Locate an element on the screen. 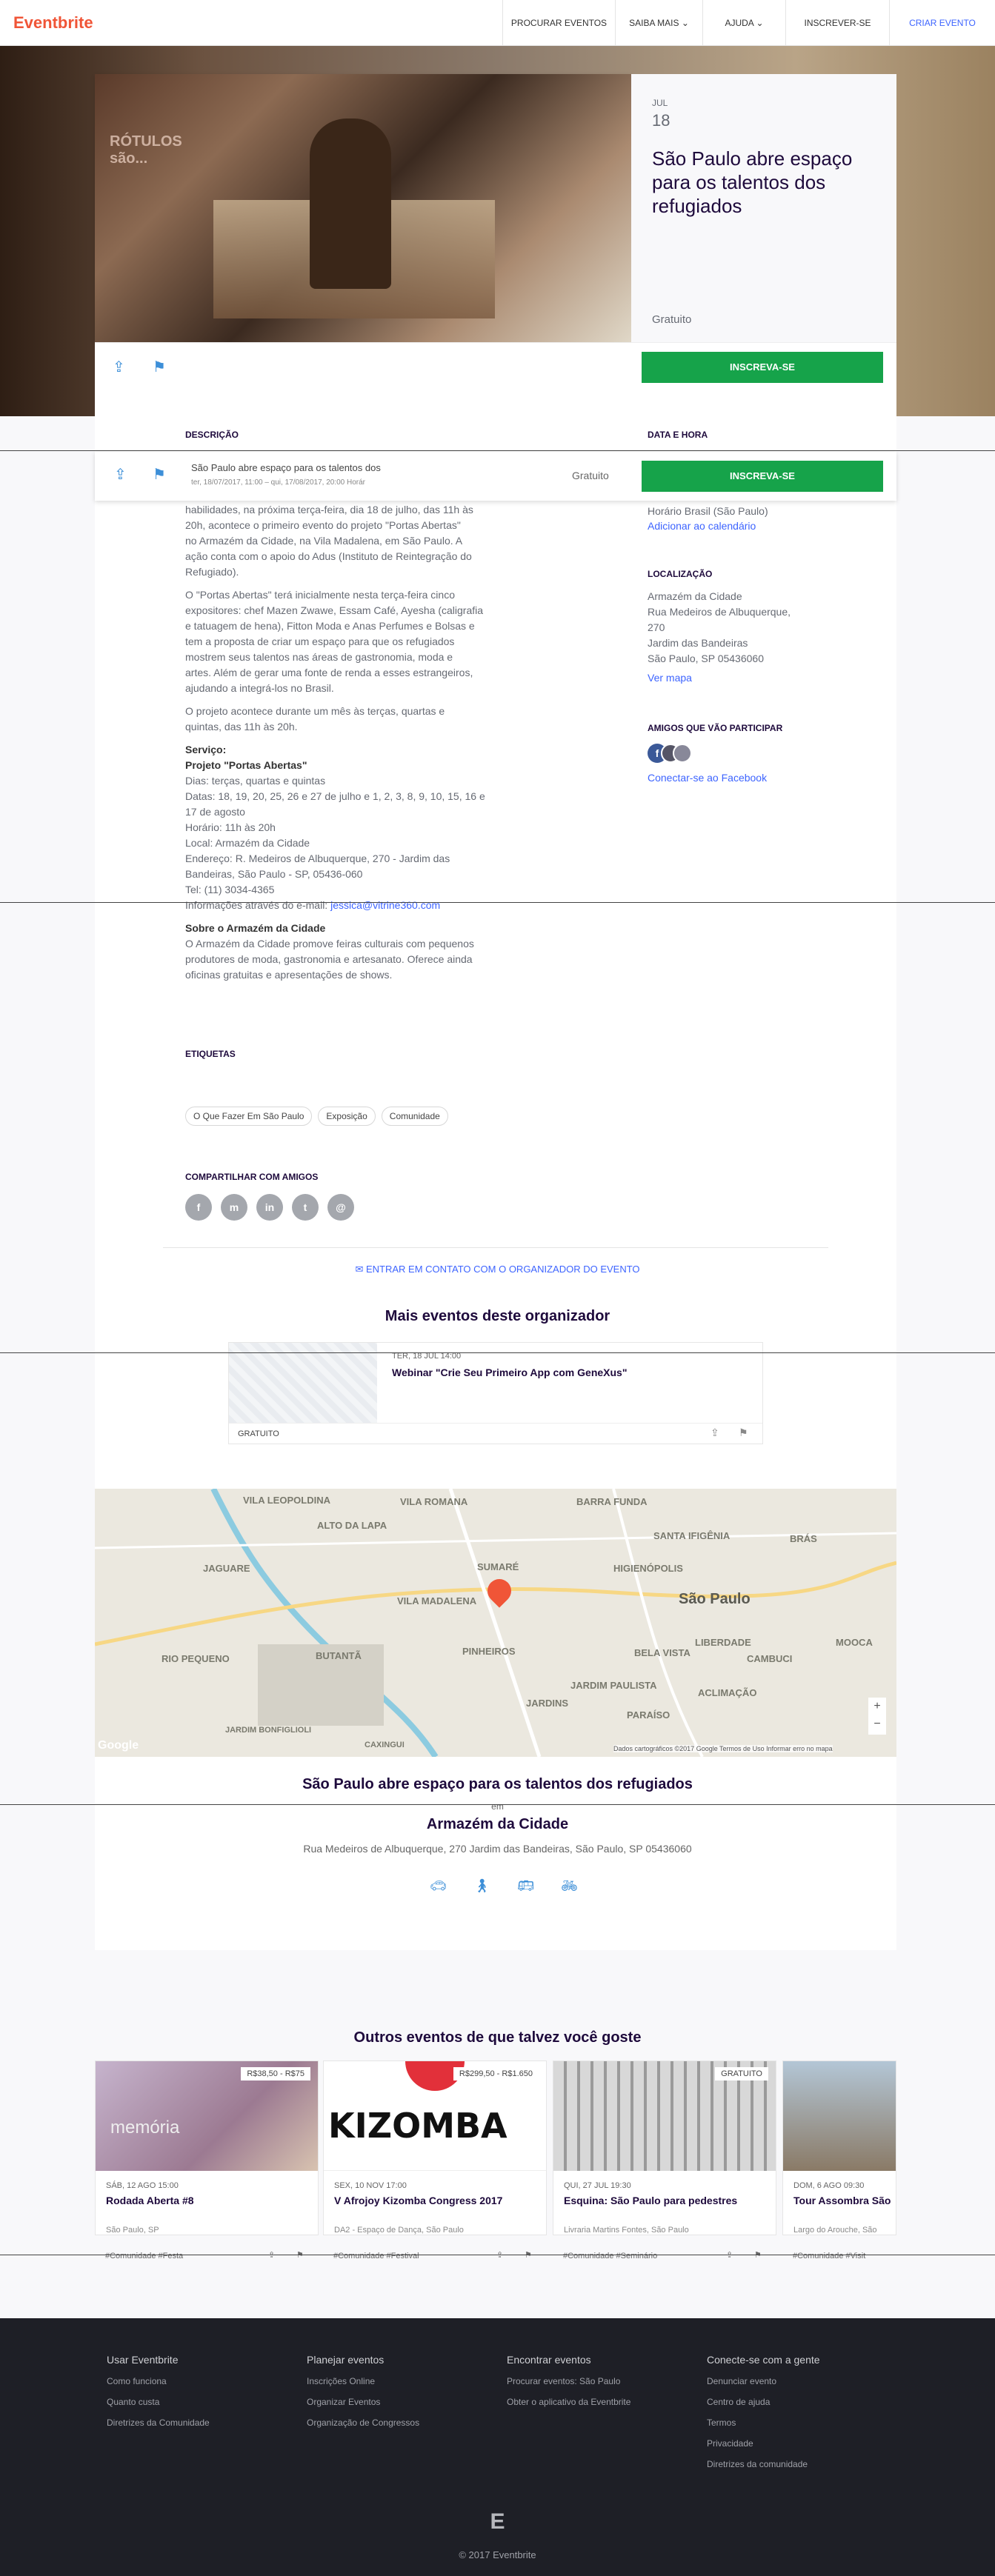 Image resolution: width=995 pixels, height=2576 pixels. sticky-price: Gratuito is located at coordinates (590, 475).